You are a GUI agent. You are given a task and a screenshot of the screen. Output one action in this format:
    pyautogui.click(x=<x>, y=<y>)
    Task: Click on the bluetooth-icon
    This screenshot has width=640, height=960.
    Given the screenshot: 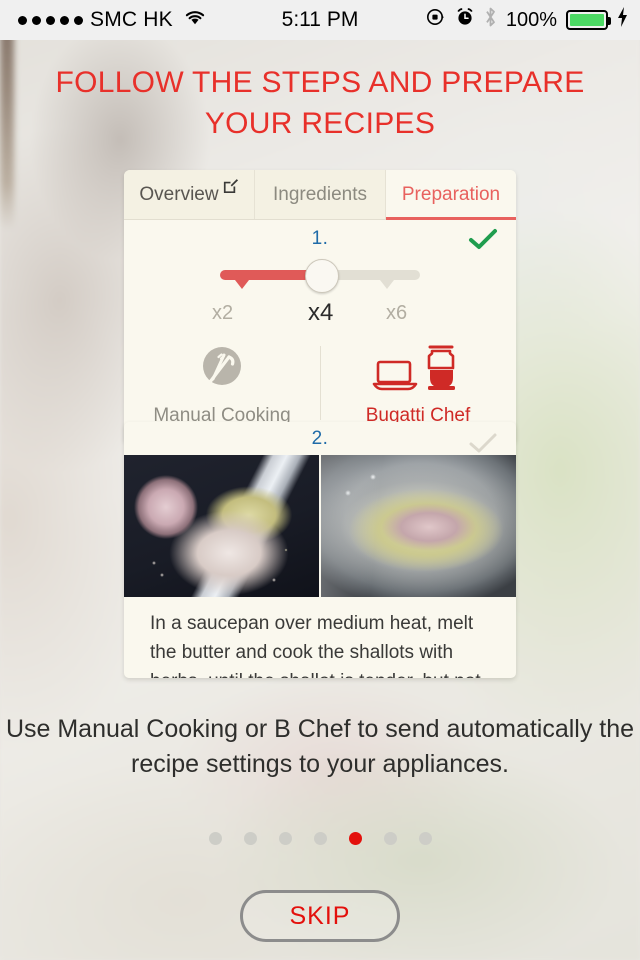 What is the action you would take?
    pyautogui.click(x=490, y=20)
    